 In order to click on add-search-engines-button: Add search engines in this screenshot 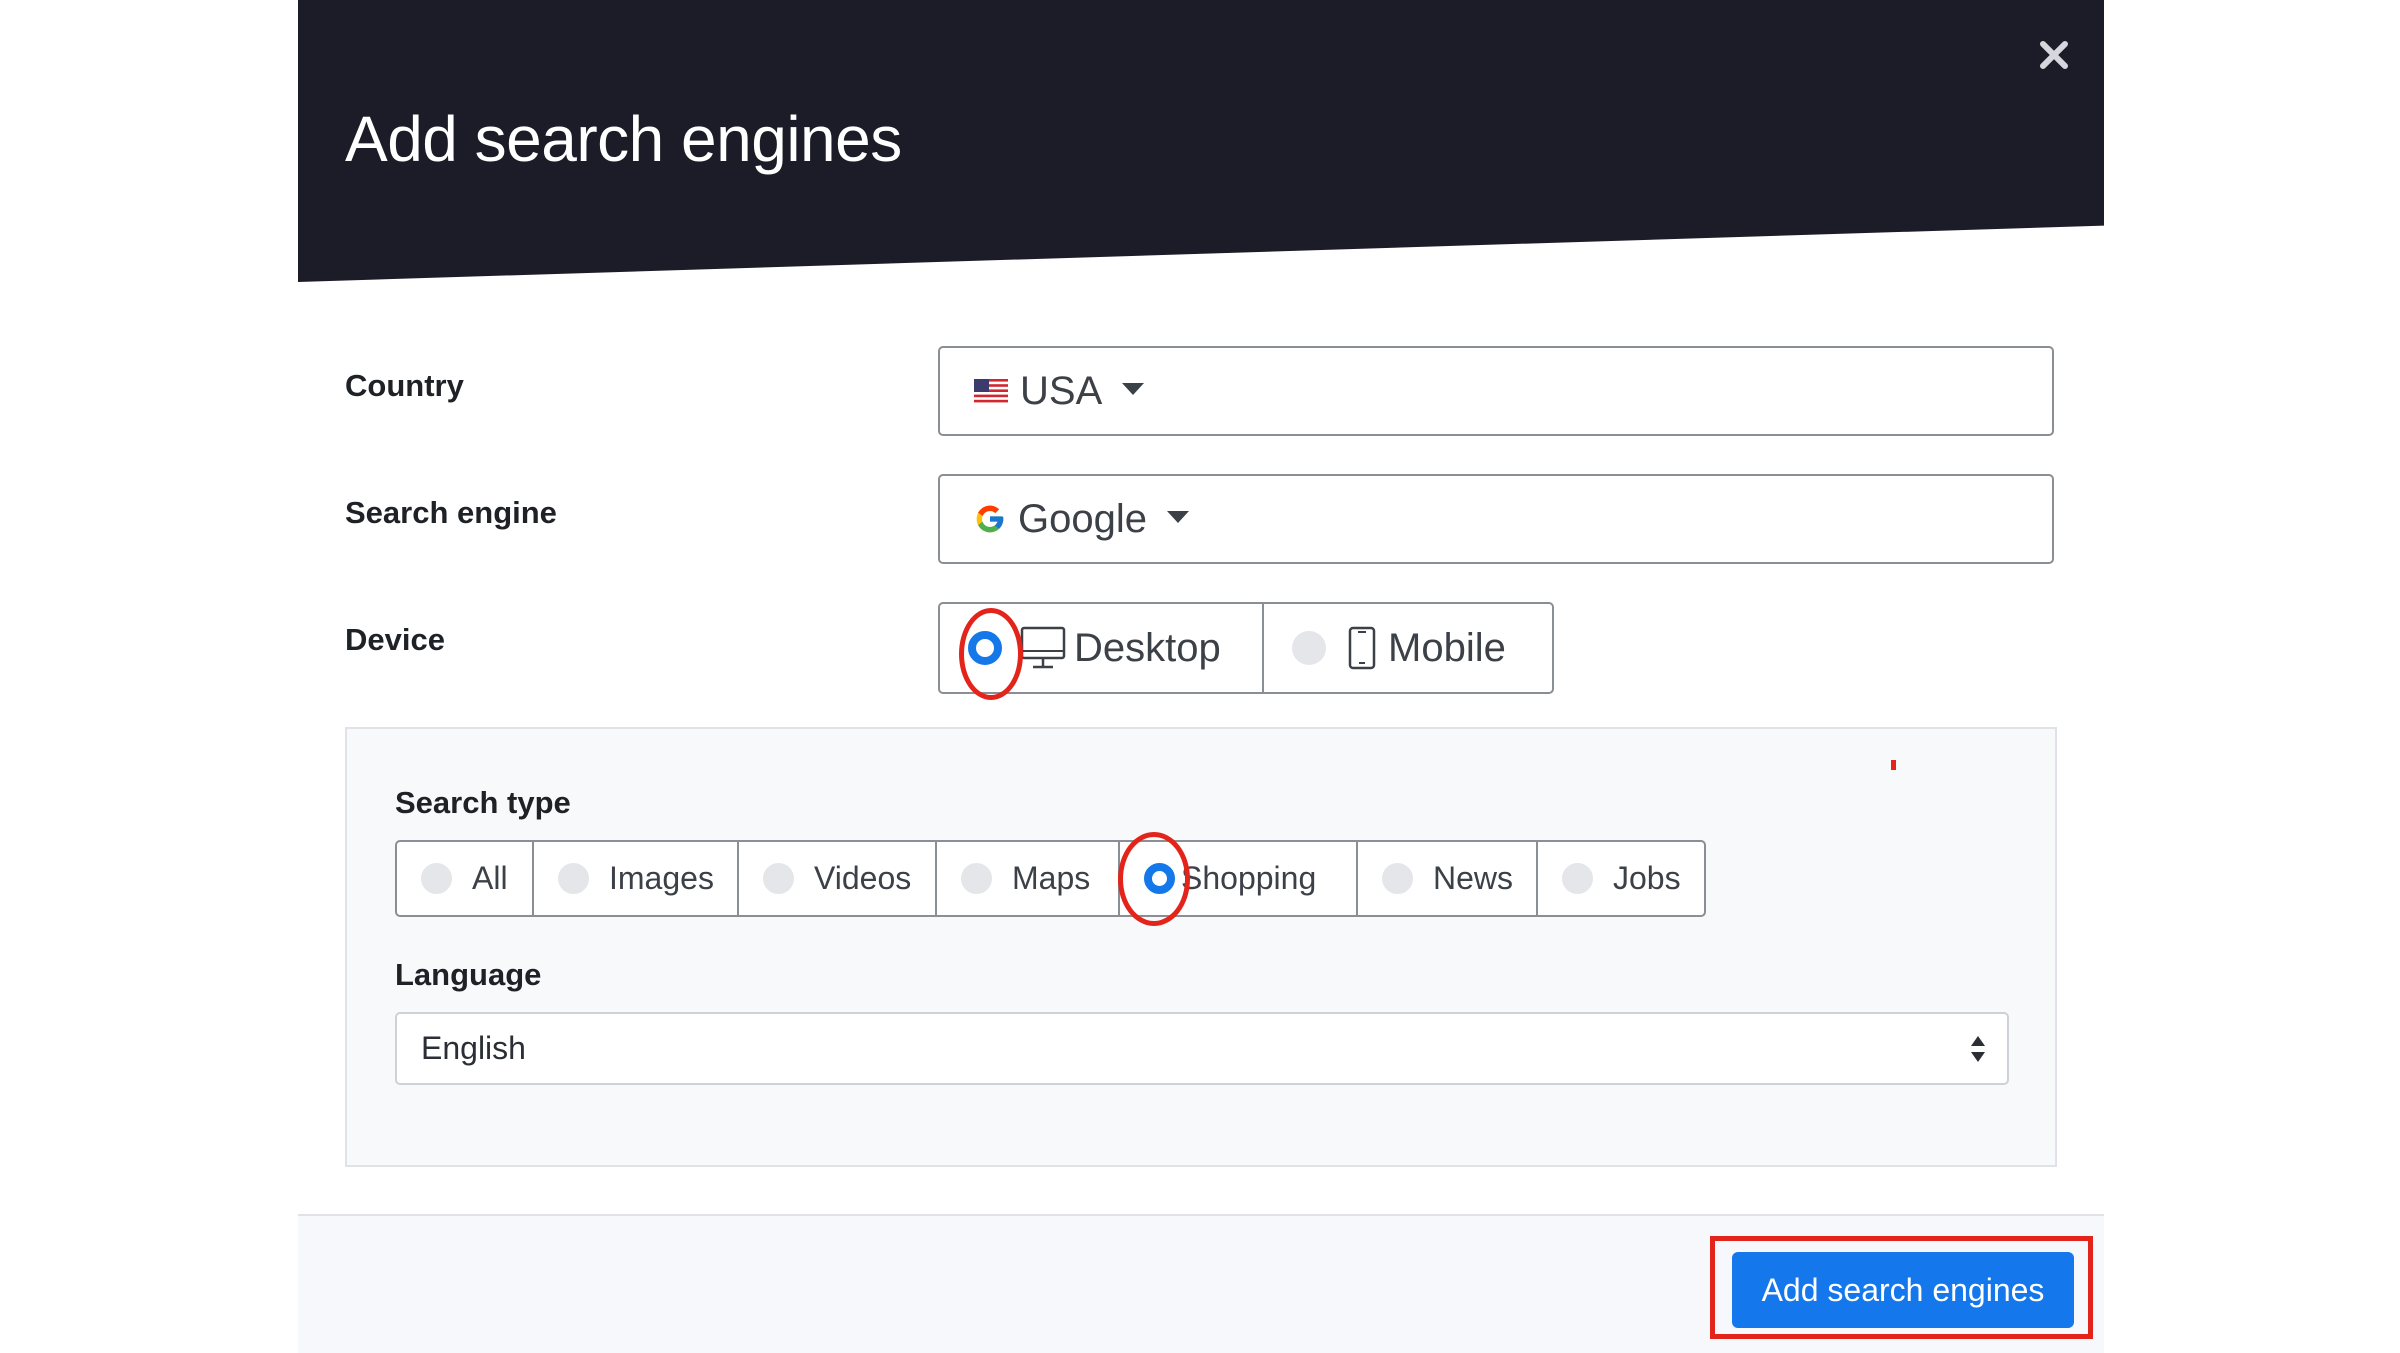, I will do `click(1903, 1290)`.